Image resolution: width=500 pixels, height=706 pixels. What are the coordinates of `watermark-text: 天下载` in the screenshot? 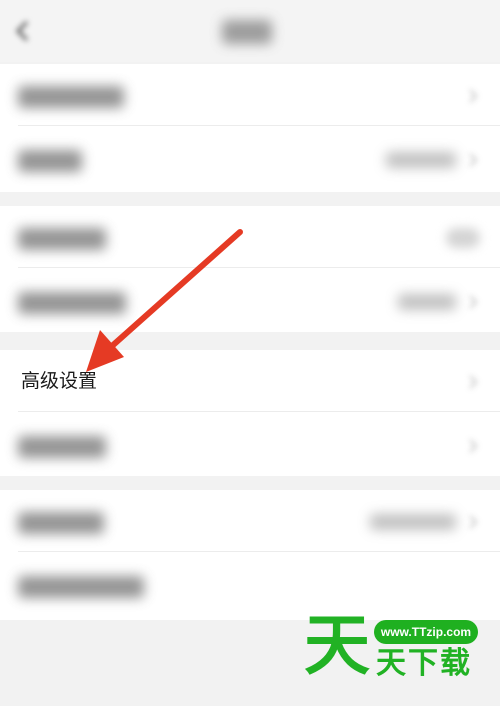 It's located at (424, 663).